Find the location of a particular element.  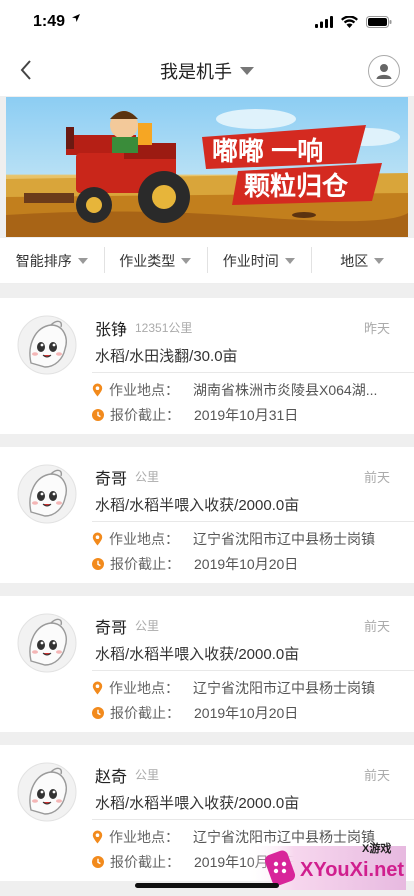

signal-icon is located at coordinates (324, 24).